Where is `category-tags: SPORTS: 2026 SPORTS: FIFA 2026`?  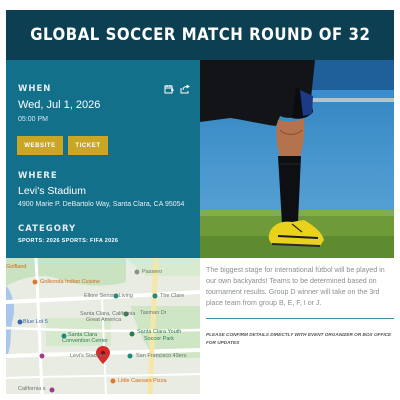 category-tags: SPORTS: 2026 SPORTS: FIFA 2026 is located at coordinates (68, 241).